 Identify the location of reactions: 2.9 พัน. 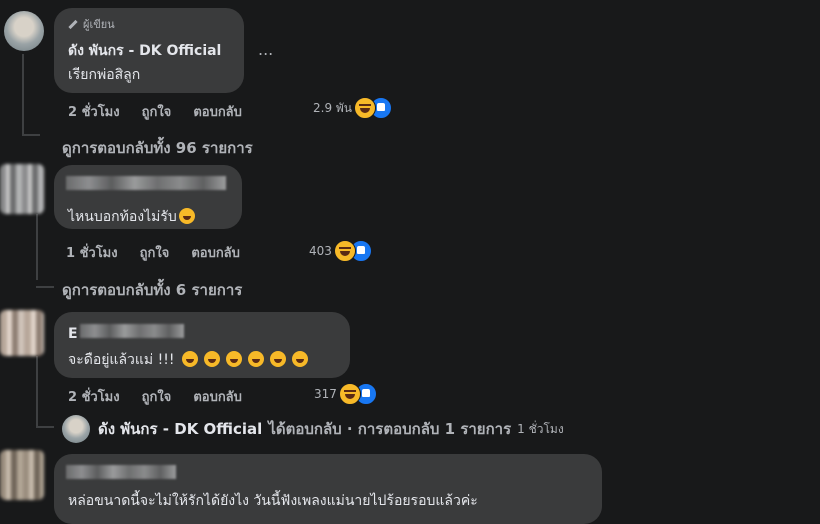
(353, 108).